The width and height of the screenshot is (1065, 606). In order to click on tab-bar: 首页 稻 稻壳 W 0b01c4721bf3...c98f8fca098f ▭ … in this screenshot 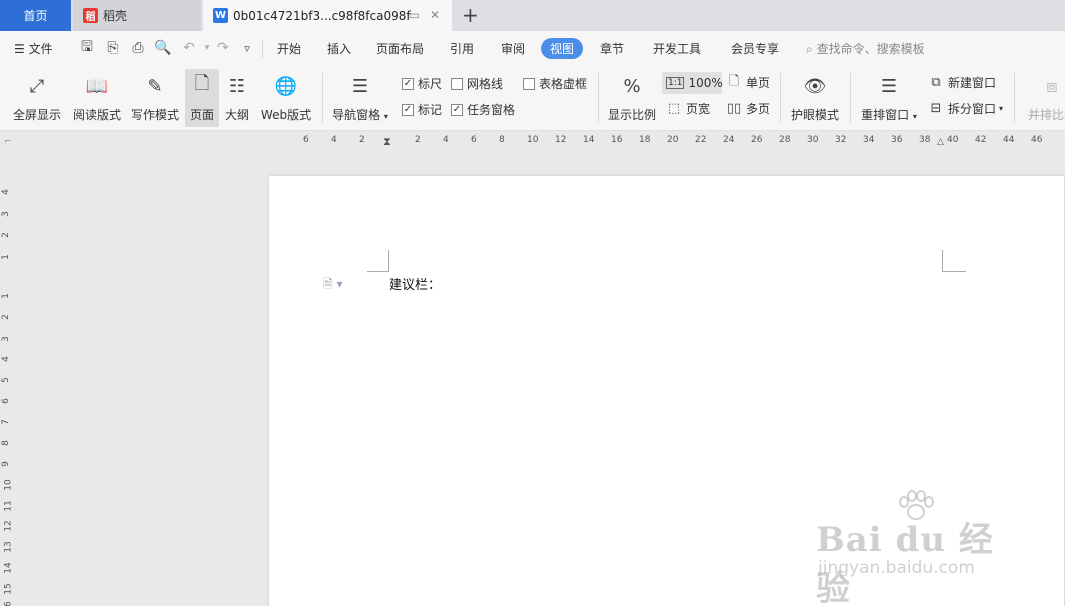, I will do `click(532, 15)`.